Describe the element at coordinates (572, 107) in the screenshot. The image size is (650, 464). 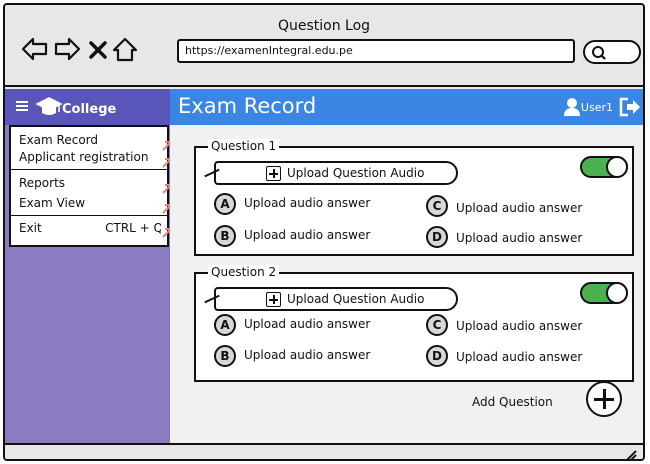
I see `user-icon` at that location.